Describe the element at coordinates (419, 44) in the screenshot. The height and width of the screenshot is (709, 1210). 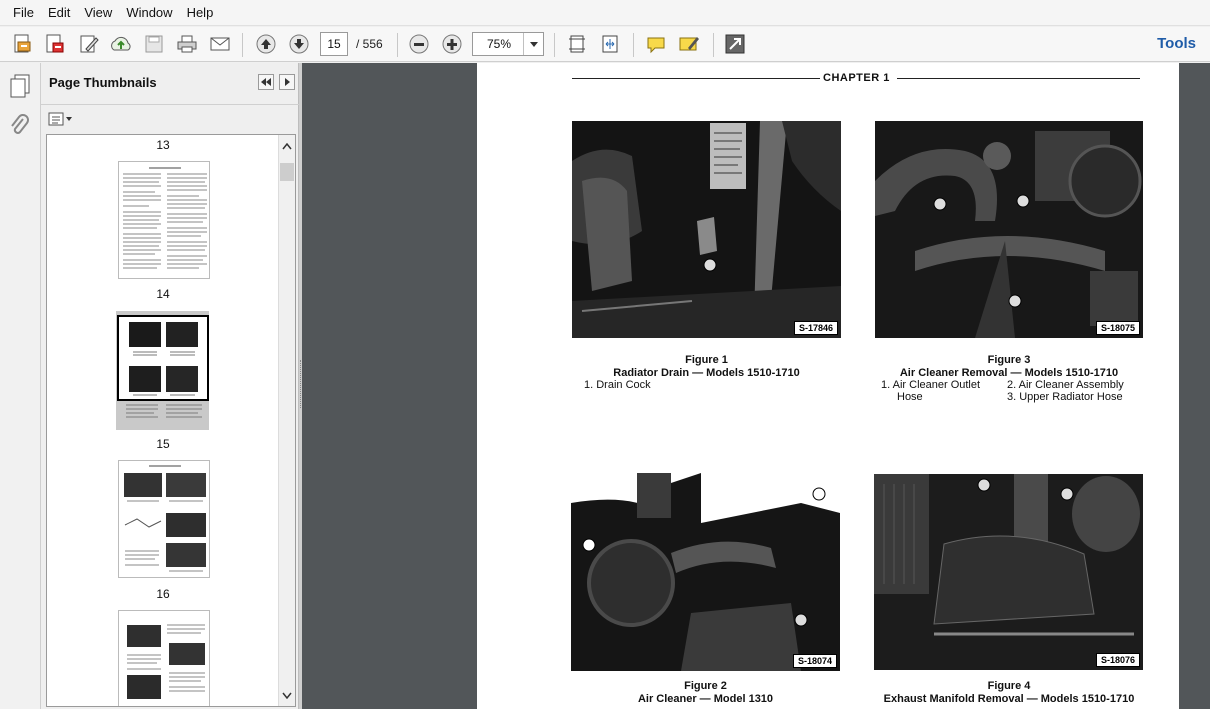
I see `zoom-out-icon` at that location.